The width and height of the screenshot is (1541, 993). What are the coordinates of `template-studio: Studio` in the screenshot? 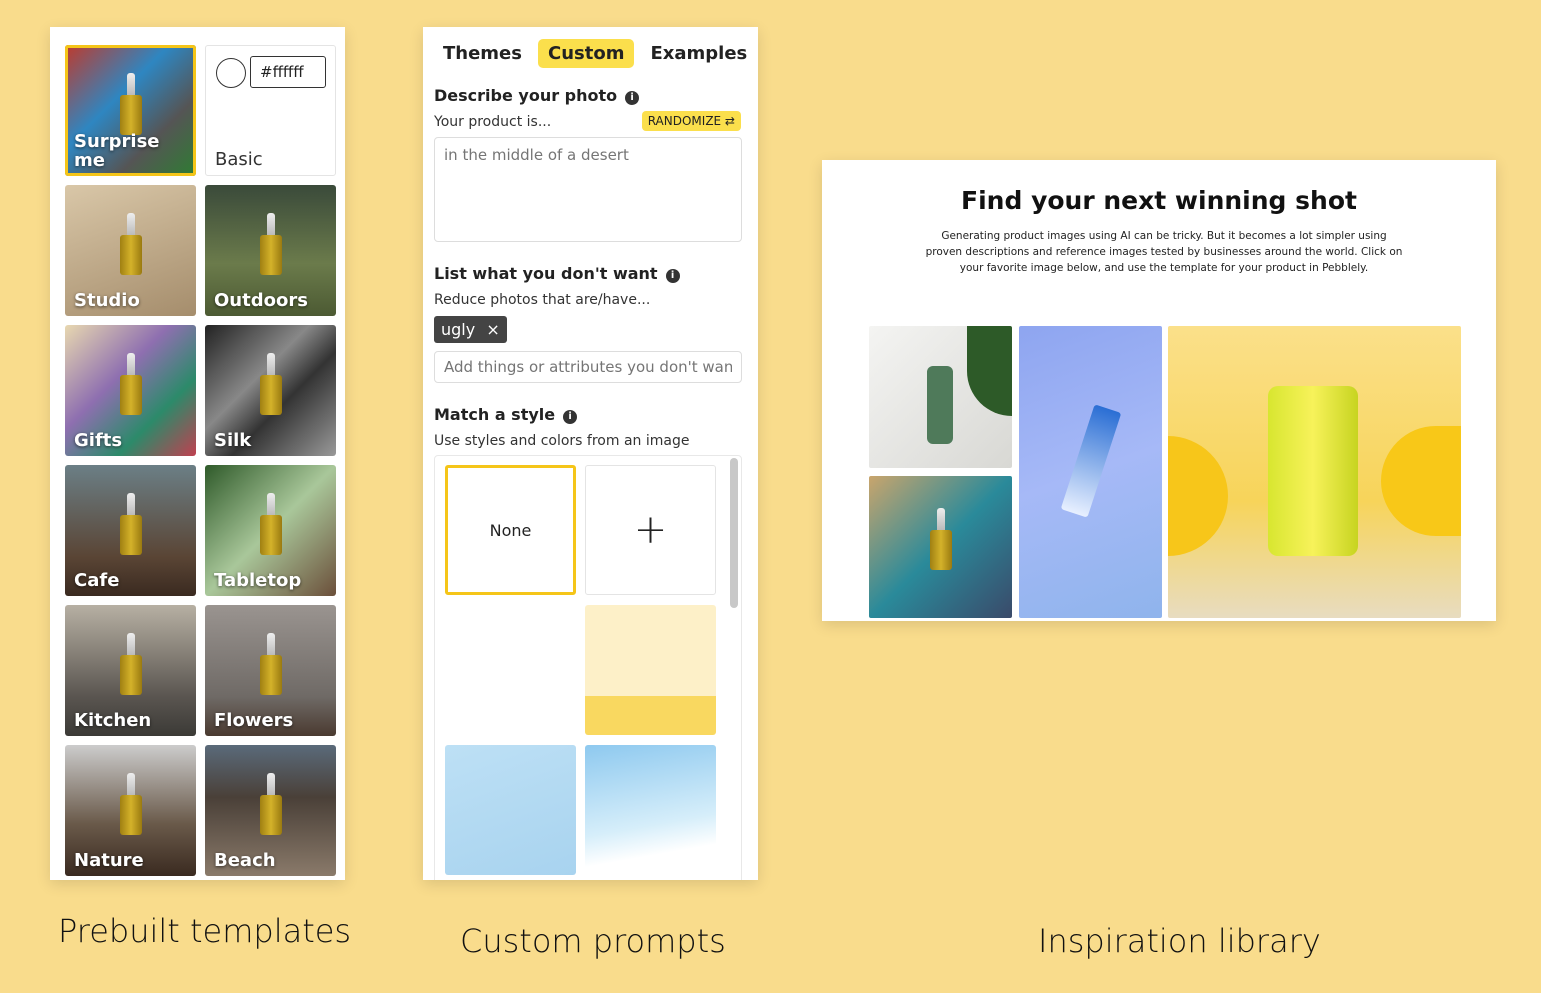 It's located at (130, 250).